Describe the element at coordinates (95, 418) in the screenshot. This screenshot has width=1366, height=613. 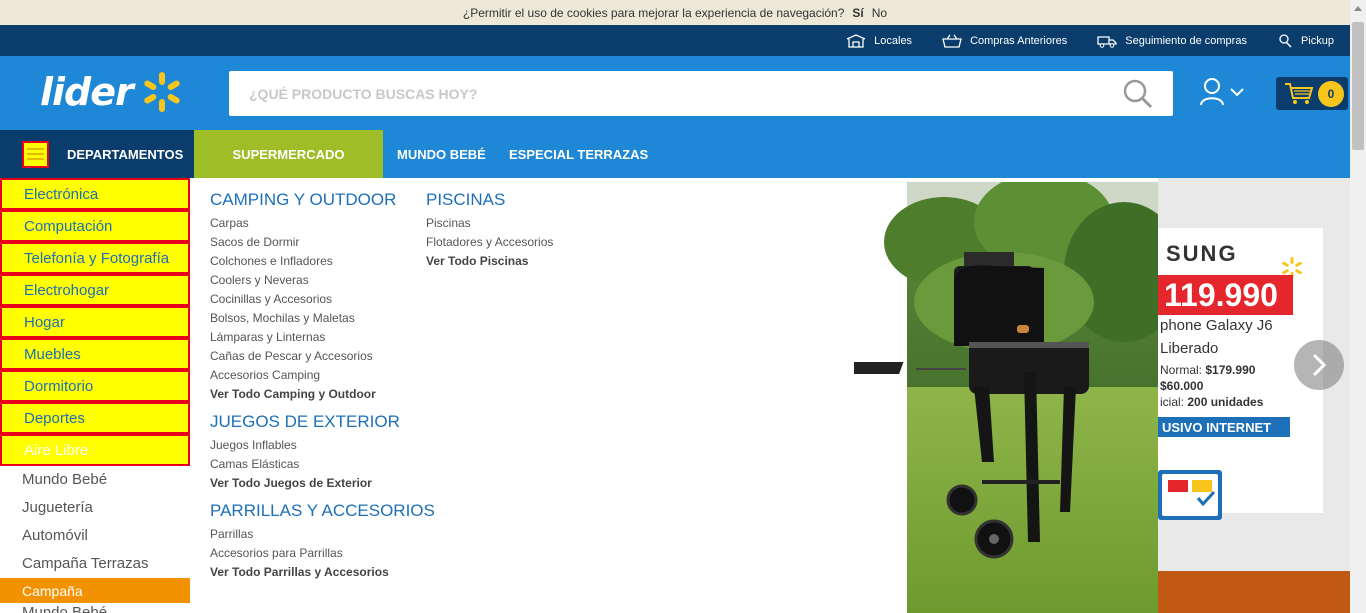
I see `sidebar-item-deportes: Deportes` at that location.